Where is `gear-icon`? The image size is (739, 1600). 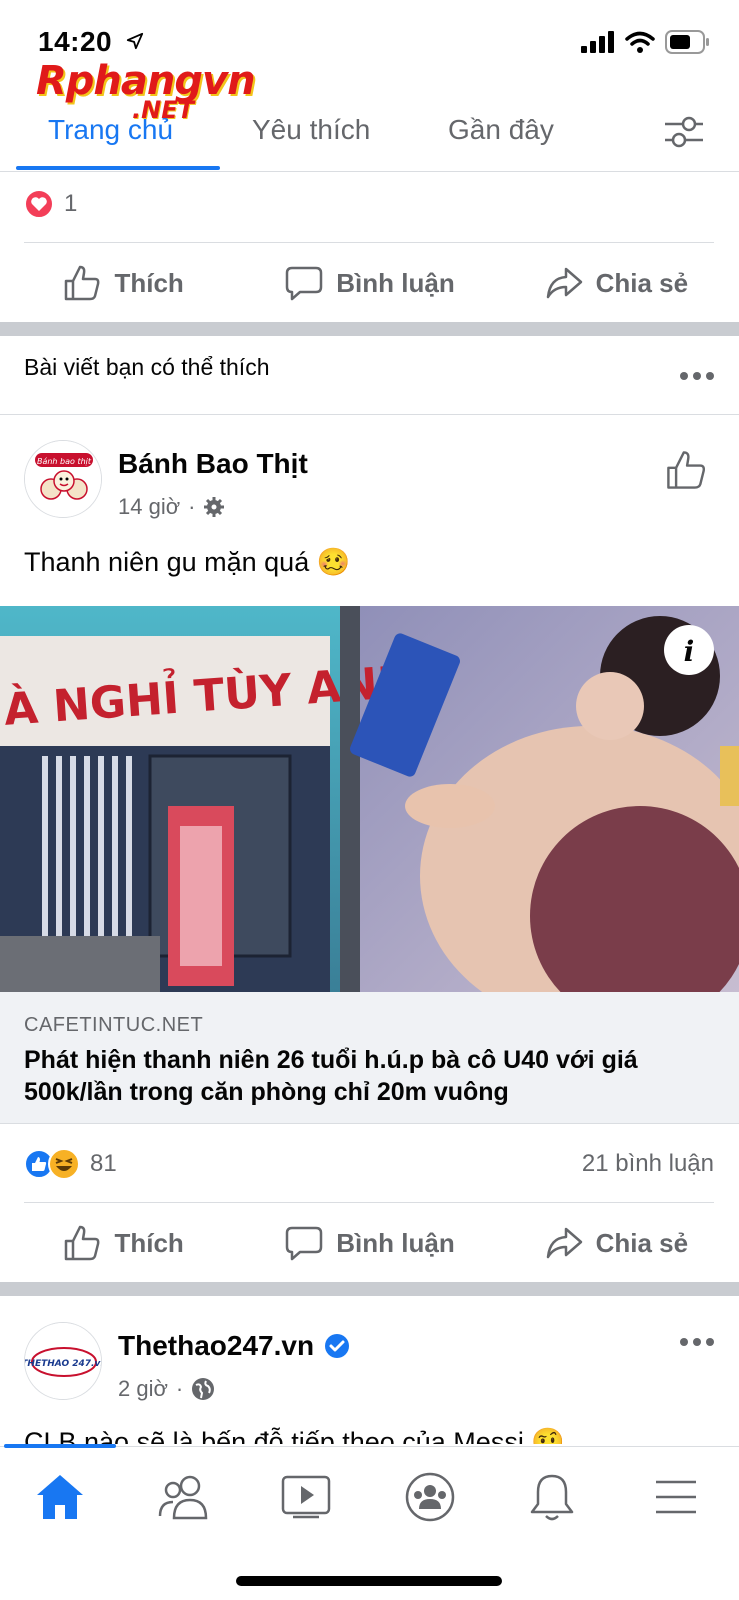 gear-icon is located at coordinates (214, 507).